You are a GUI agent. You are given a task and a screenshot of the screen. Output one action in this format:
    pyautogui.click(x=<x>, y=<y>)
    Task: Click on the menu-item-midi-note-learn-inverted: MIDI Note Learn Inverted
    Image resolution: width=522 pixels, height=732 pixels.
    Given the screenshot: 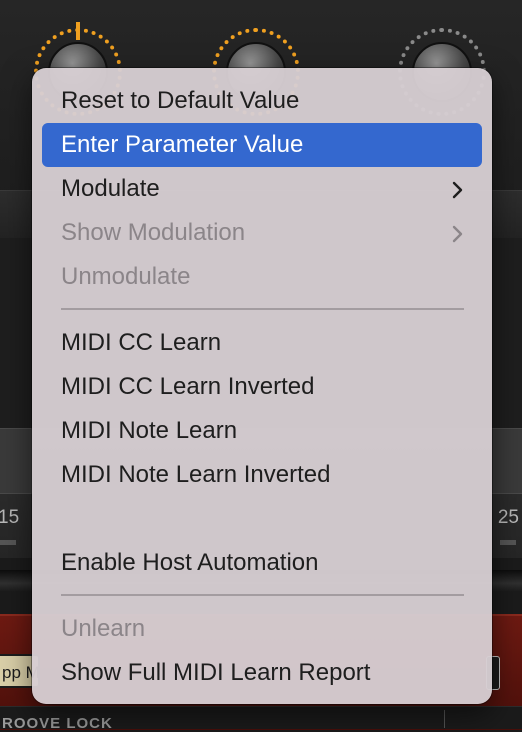 What is the action you would take?
    pyautogui.click(x=262, y=475)
    